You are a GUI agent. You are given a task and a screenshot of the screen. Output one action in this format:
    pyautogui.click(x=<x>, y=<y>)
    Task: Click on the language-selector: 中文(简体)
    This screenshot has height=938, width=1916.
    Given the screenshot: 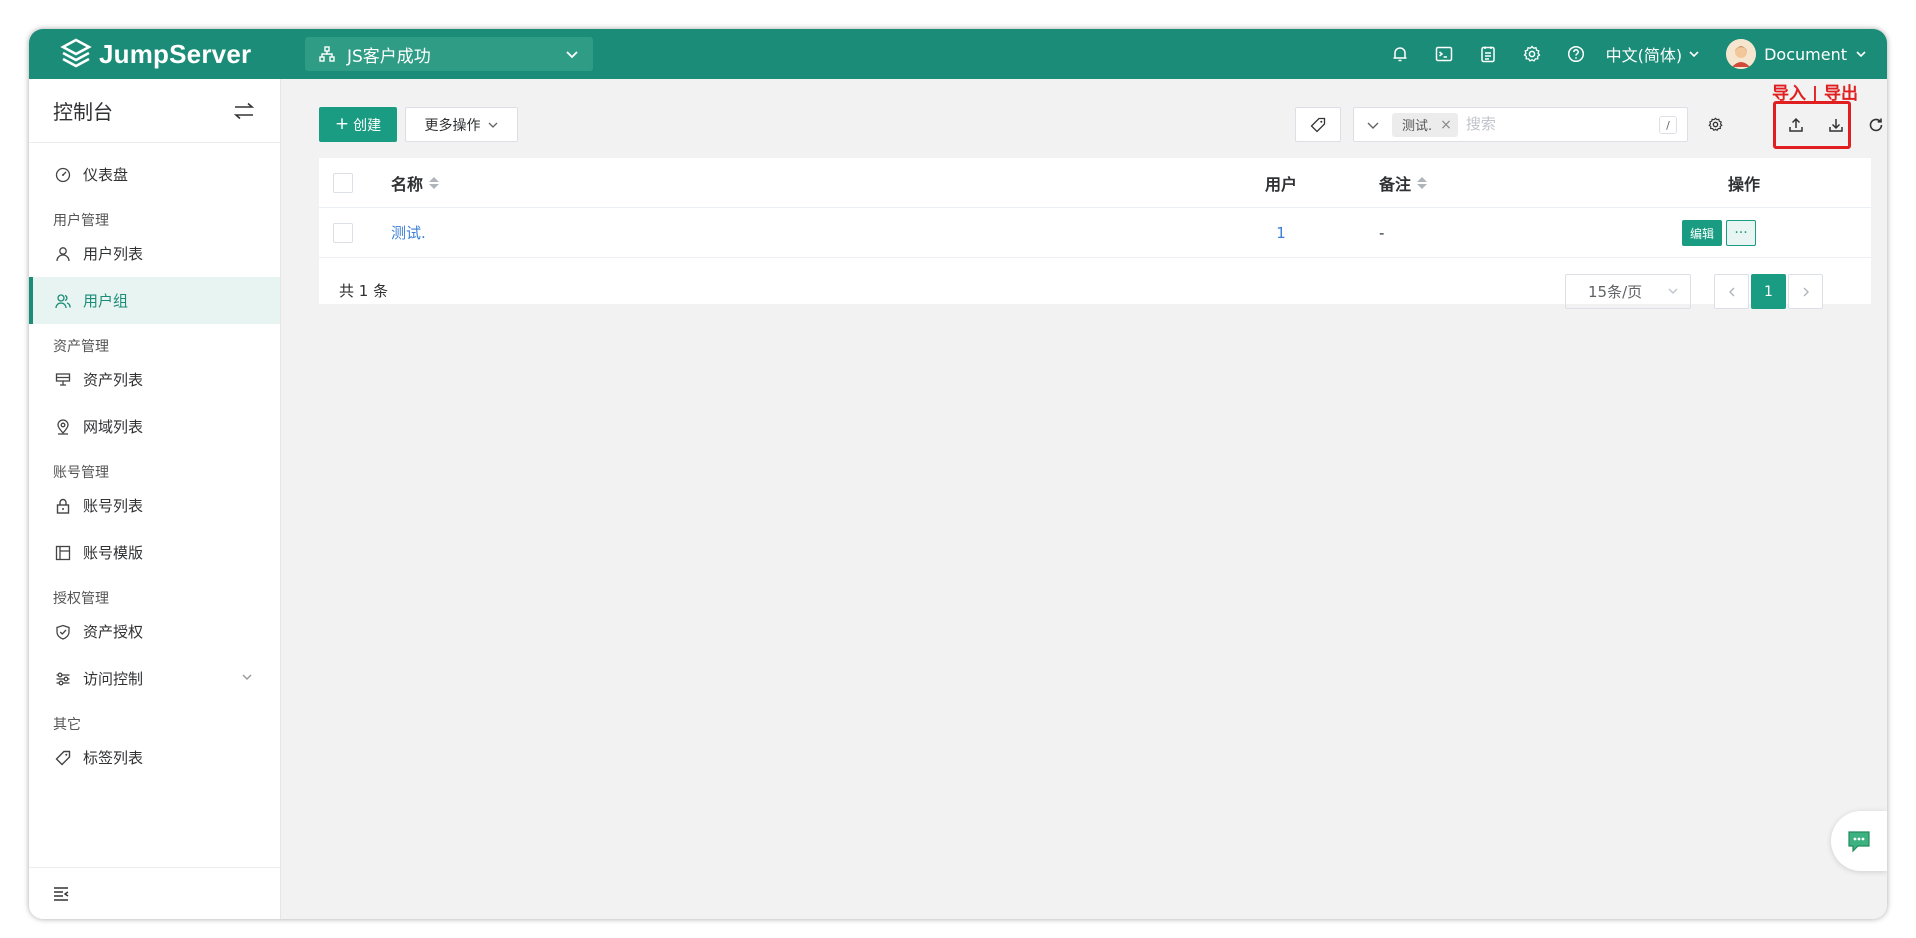 What is the action you would take?
    pyautogui.click(x=1653, y=54)
    